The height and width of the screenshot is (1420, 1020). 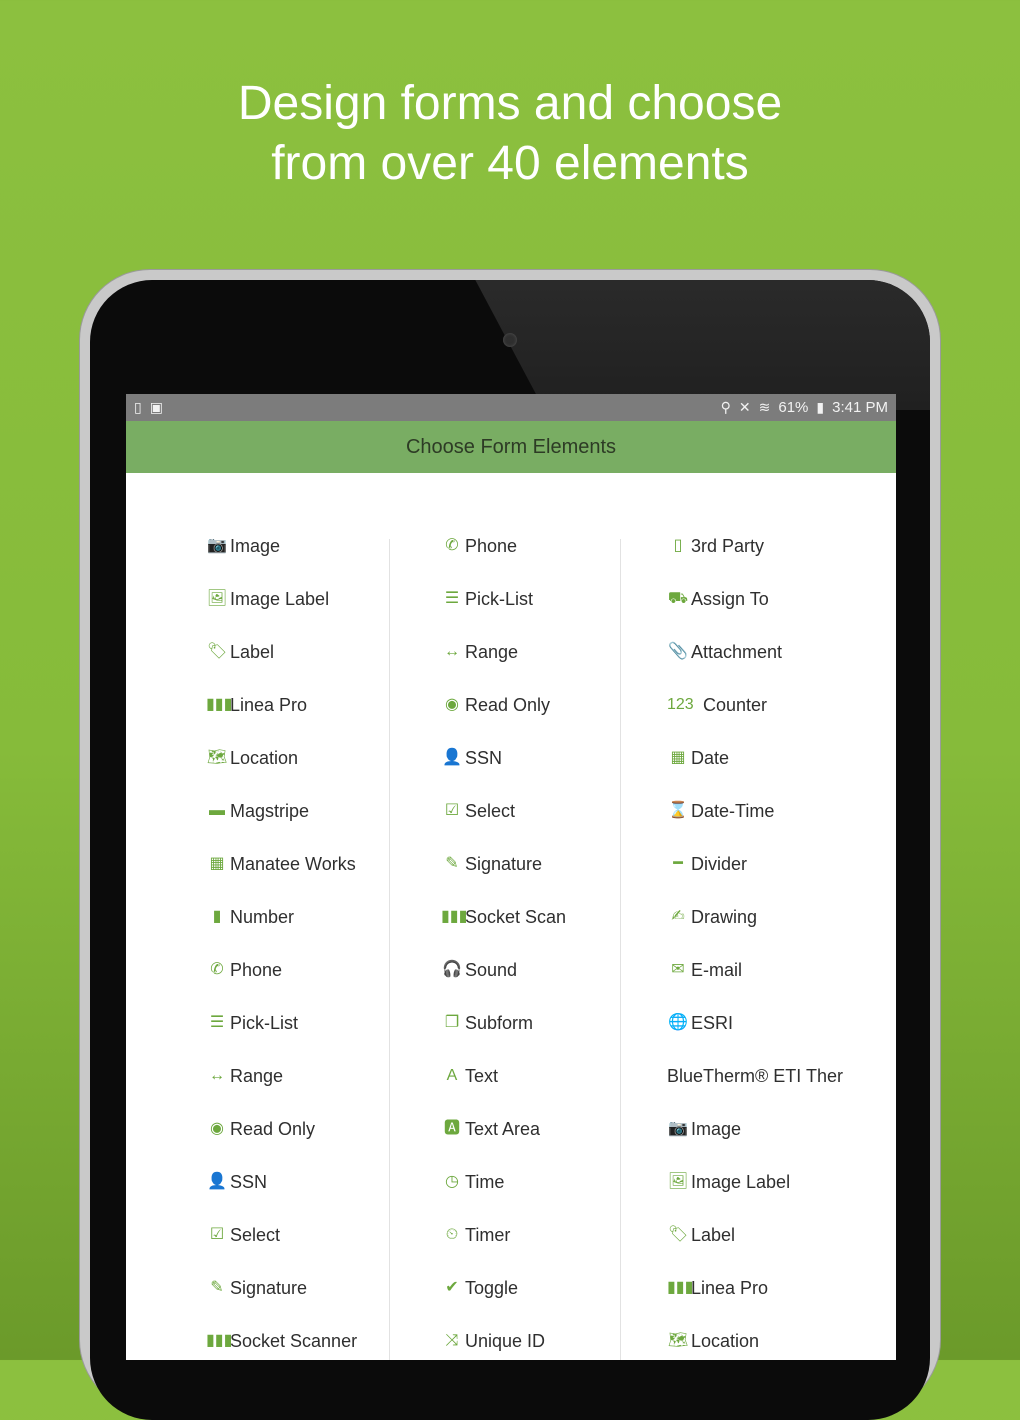 I want to click on form-element-socket-scanner: ▮▮▮ Socket Scanner, so click(x=281, y=1345).